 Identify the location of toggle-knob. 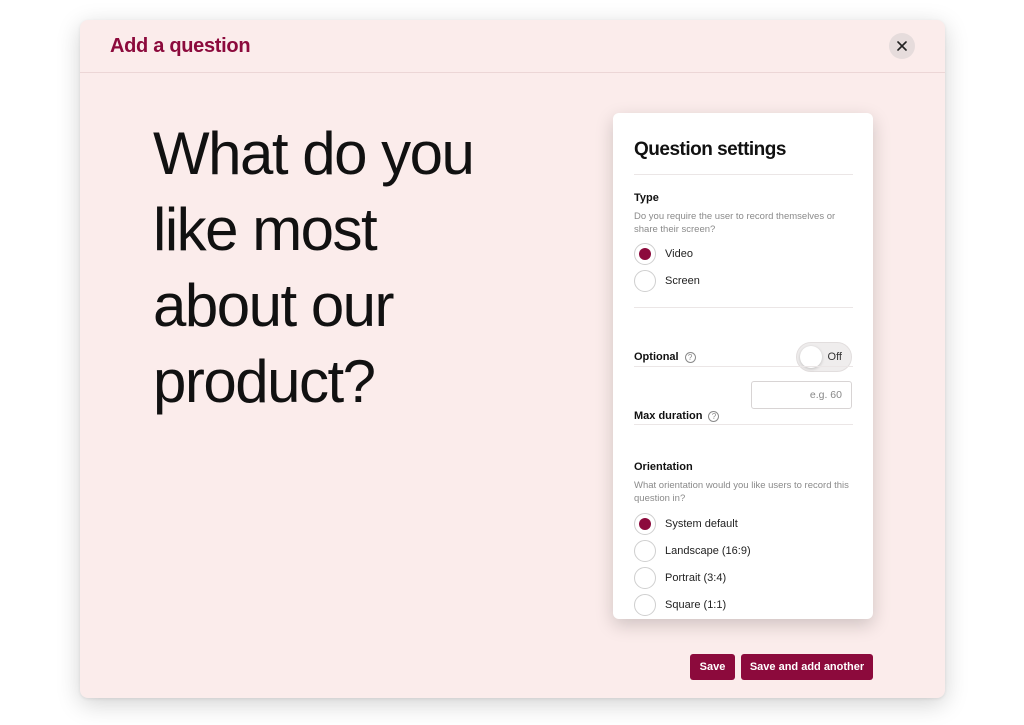
(811, 357).